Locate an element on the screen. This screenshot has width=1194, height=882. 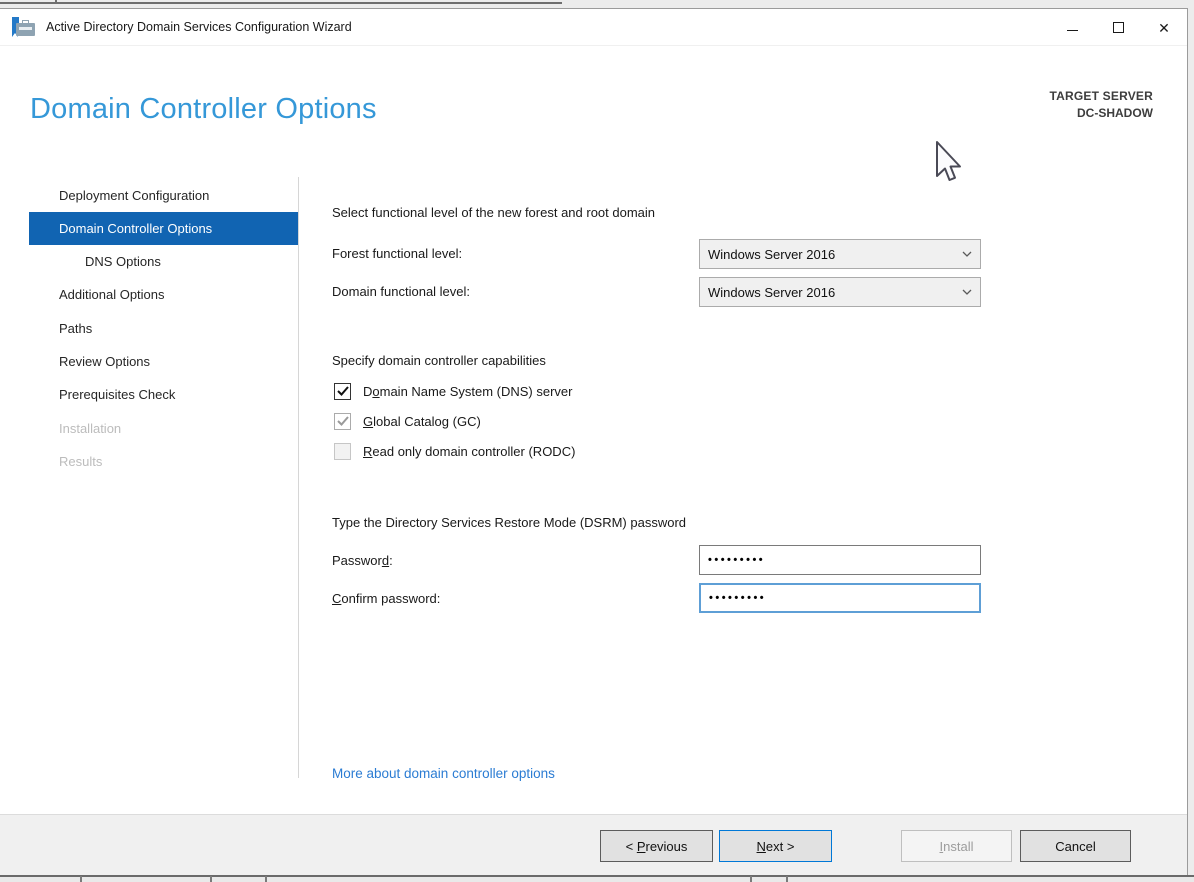
background-window-tick is located at coordinates (56, 2).